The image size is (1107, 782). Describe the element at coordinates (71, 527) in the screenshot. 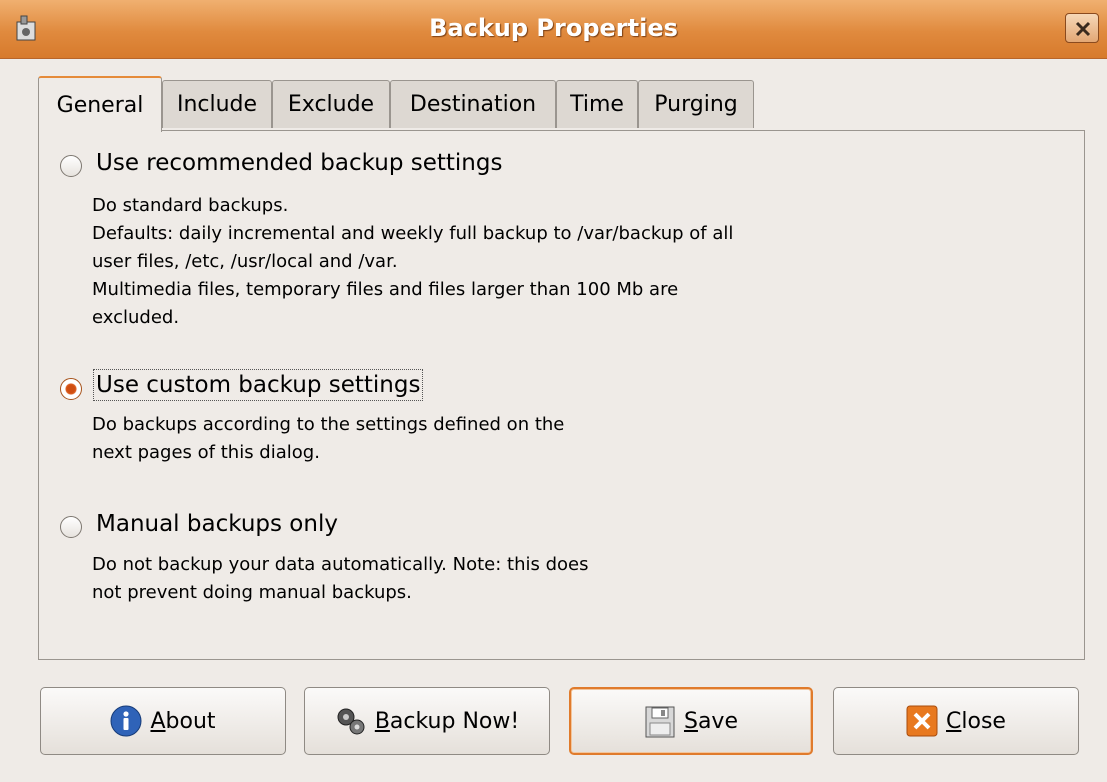

I see `manual-backups-radio` at that location.